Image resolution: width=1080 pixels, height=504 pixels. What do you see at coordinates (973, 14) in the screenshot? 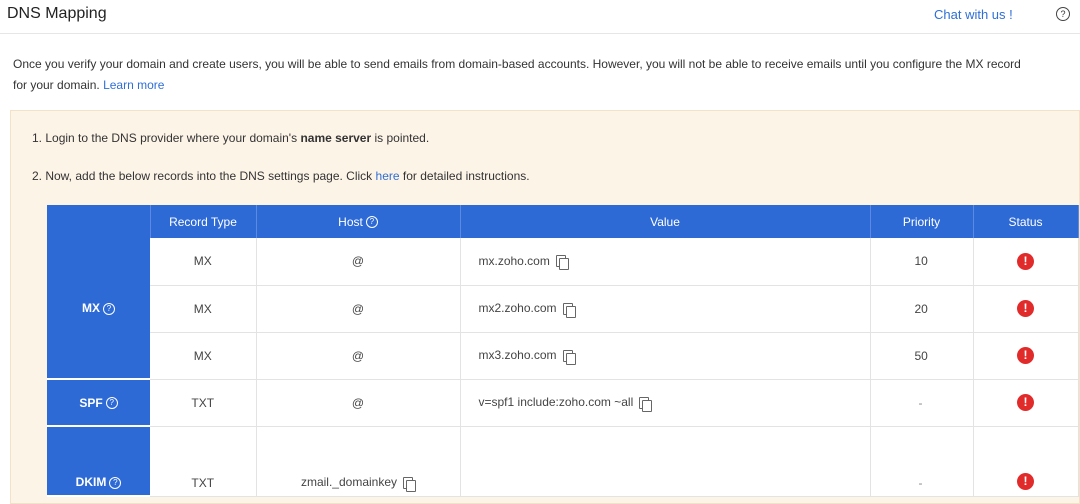
I see `chat-with-us-link: Chat with us !` at bounding box center [973, 14].